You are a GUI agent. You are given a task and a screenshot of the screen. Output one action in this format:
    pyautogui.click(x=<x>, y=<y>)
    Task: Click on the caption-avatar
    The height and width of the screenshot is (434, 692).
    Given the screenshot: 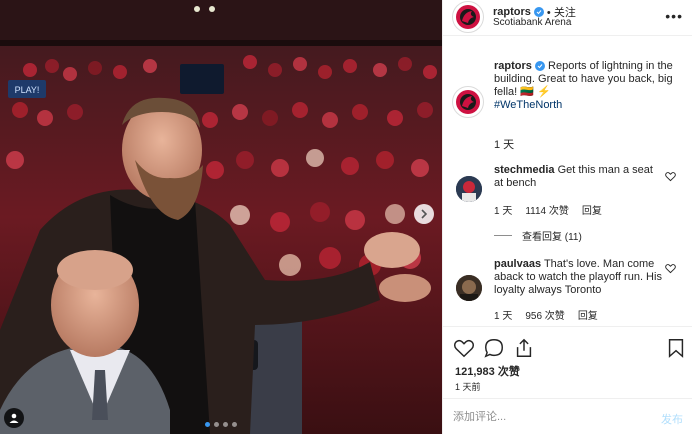 What is the action you would take?
    pyautogui.click(x=468, y=102)
    